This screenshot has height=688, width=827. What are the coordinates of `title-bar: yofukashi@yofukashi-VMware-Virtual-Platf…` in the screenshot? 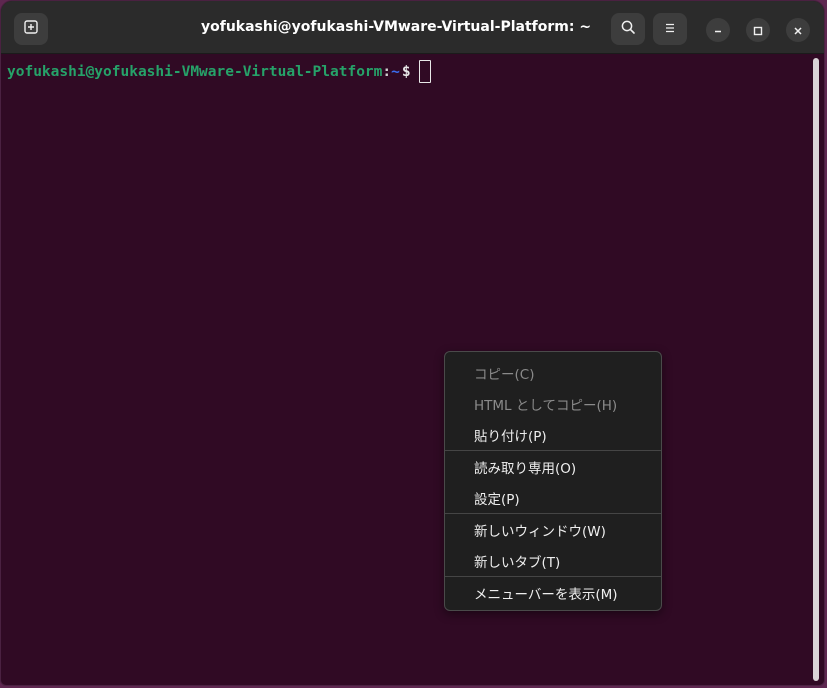 It's located at (412, 27).